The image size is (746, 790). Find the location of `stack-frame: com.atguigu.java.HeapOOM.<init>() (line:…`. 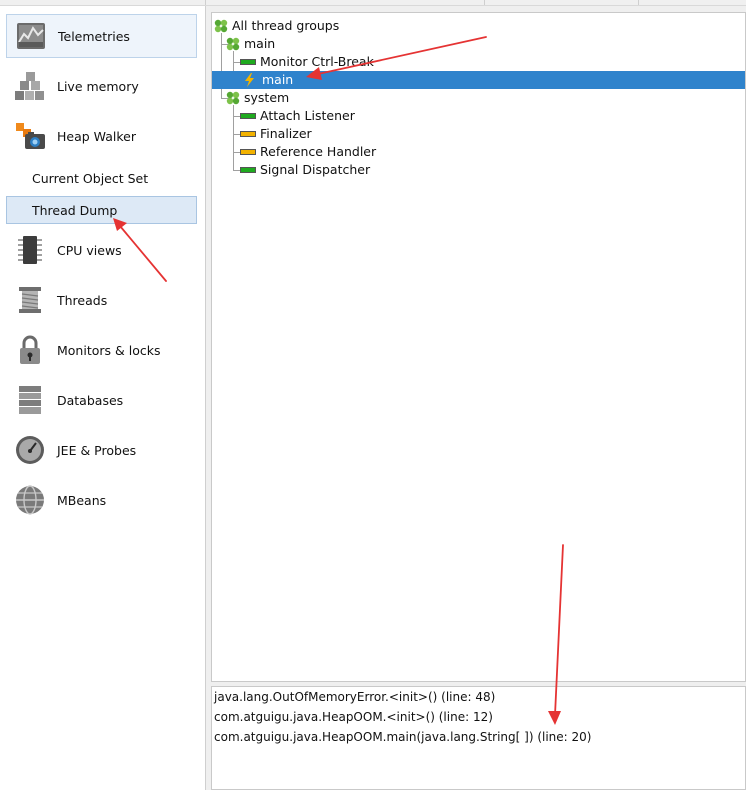

stack-frame: com.atguigu.java.HeapOOM.<init>() (line:… is located at coordinates (353, 717).